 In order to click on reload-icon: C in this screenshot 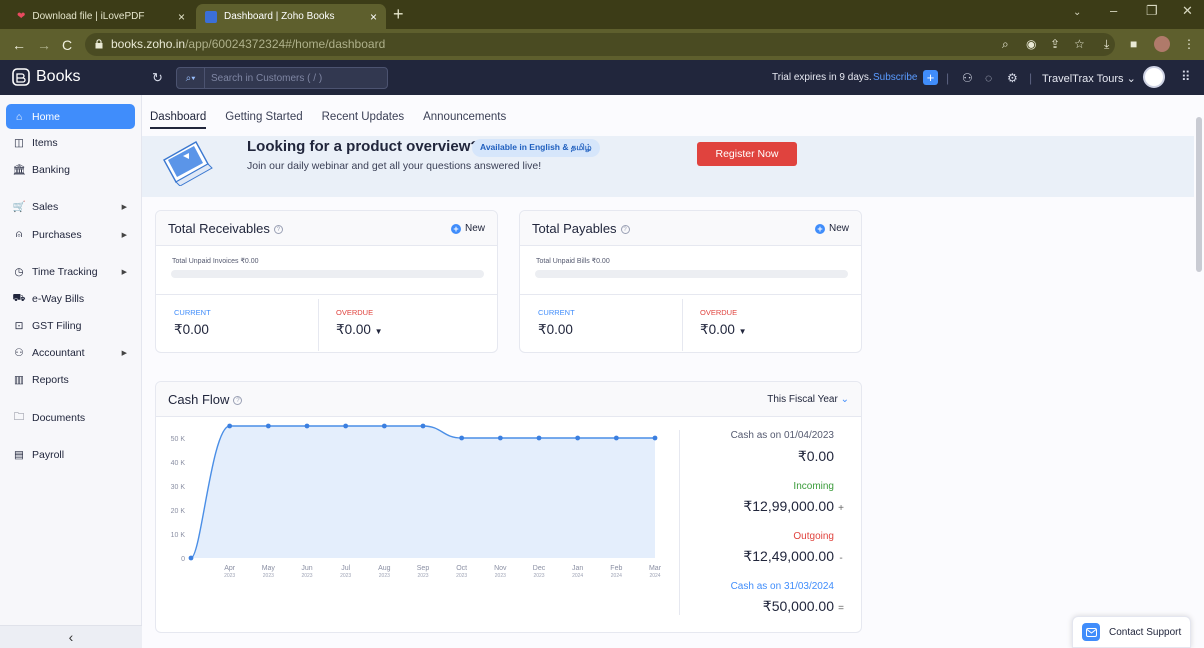, I will do `click(67, 45)`.